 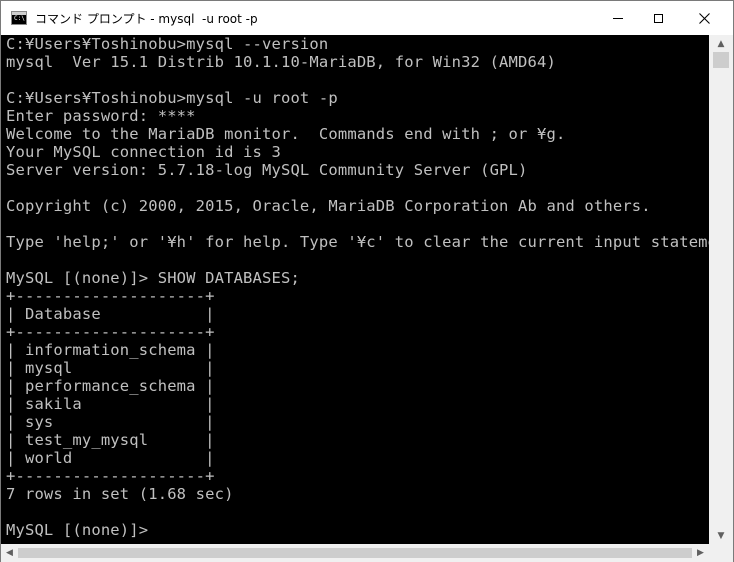 I want to click on console-line: C:¥Users¥Toshinobu>mysql -u root -p, so click(x=172, y=98).